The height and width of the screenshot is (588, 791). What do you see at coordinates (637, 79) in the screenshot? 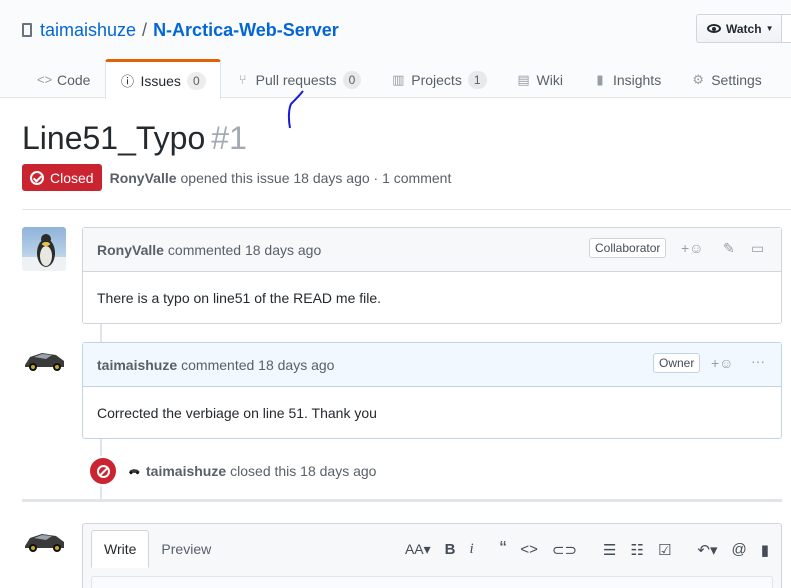
I see `tab-label: Insights` at bounding box center [637, 79].